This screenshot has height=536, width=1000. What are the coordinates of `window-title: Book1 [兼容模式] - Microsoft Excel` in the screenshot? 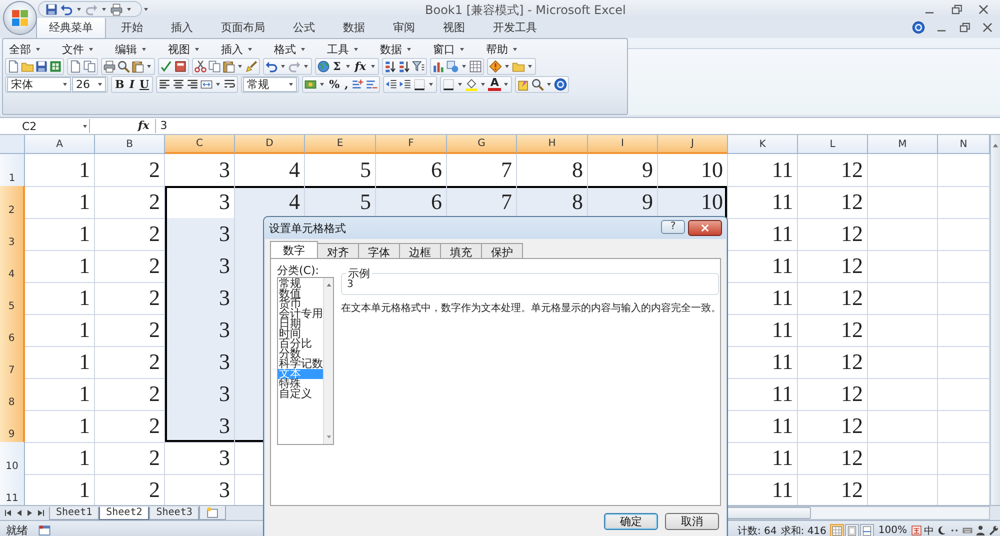 It's located at (525, 10).